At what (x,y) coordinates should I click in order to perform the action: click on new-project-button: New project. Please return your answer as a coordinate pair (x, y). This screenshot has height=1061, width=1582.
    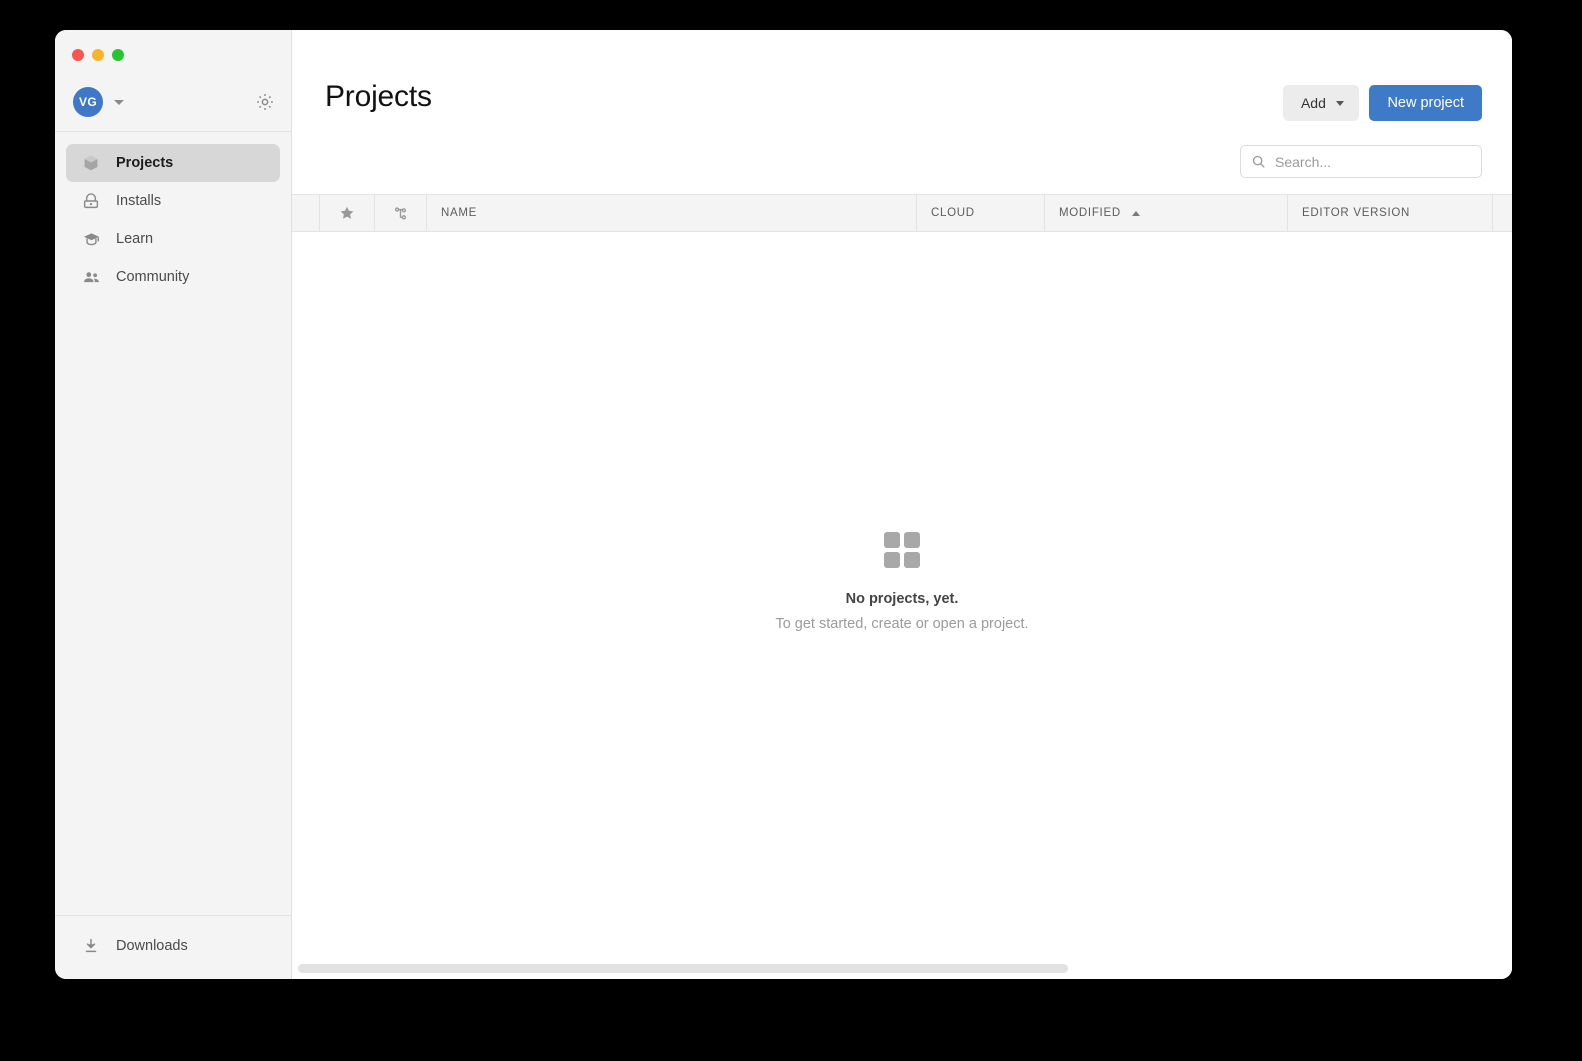
    Looking at the image, I should click on (1425, 103).